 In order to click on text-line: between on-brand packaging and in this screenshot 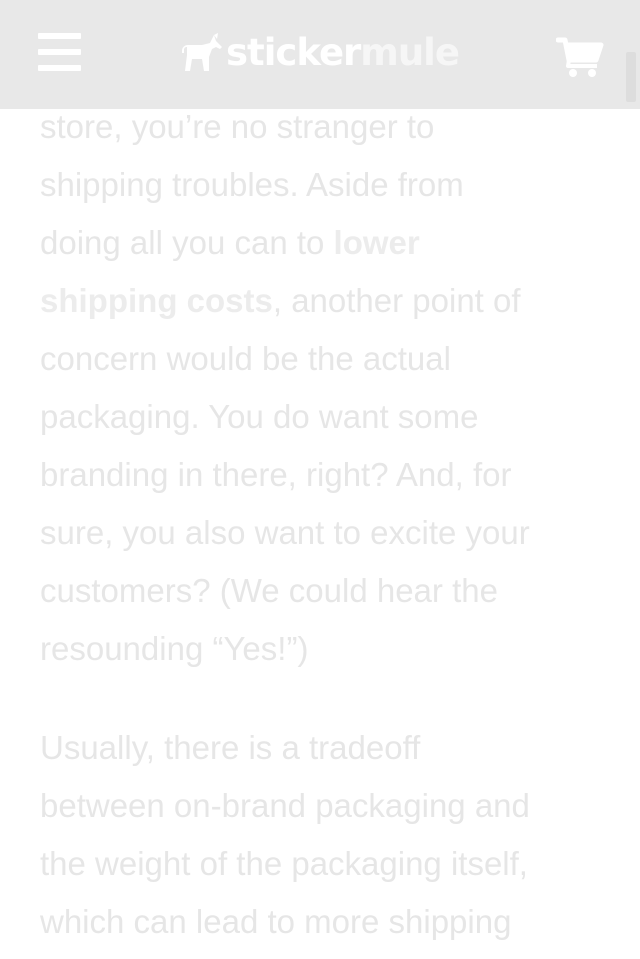, I will do `click(285, 805)`.